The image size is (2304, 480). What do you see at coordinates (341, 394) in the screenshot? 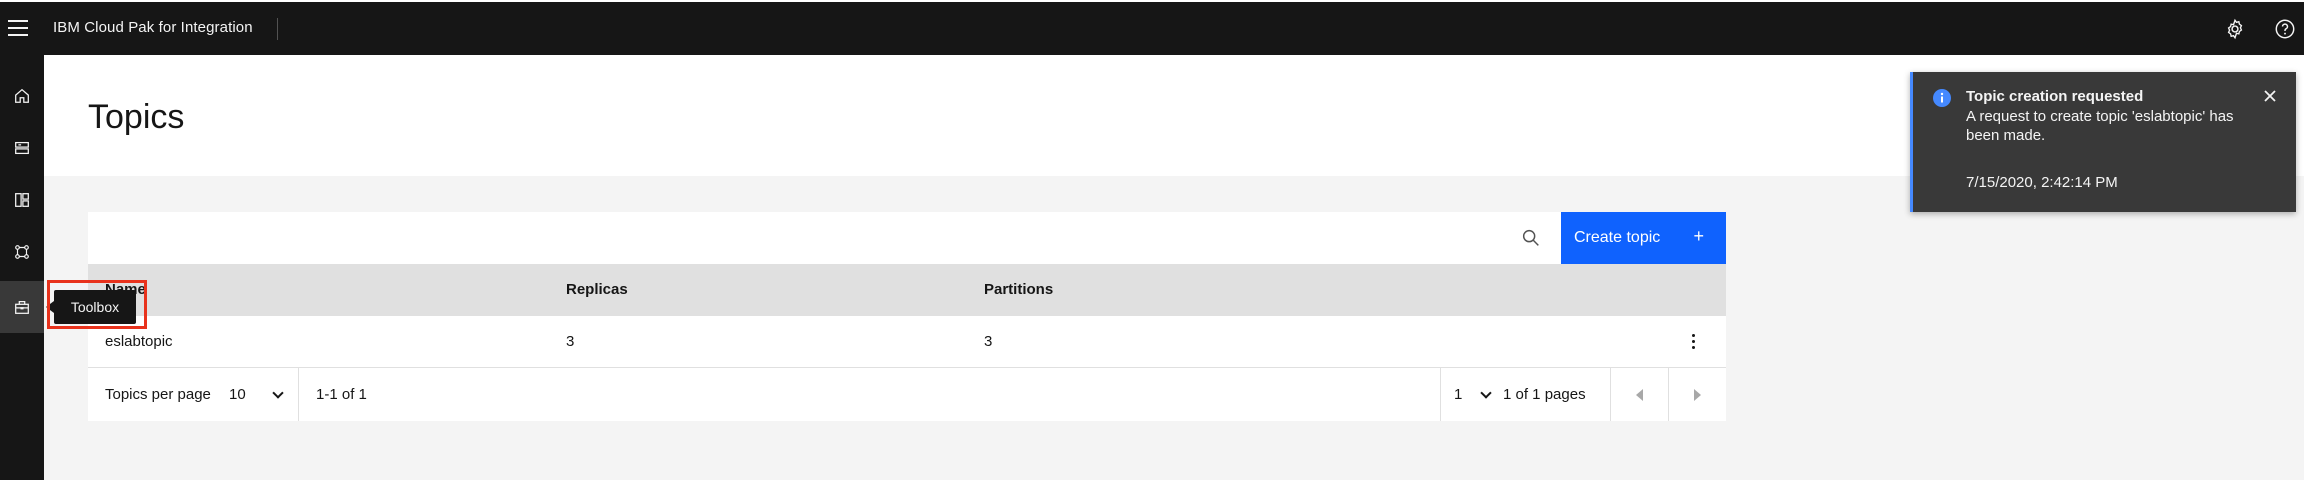
I see `item-range: 1-1 of 1` at bounding box center [341, 394].